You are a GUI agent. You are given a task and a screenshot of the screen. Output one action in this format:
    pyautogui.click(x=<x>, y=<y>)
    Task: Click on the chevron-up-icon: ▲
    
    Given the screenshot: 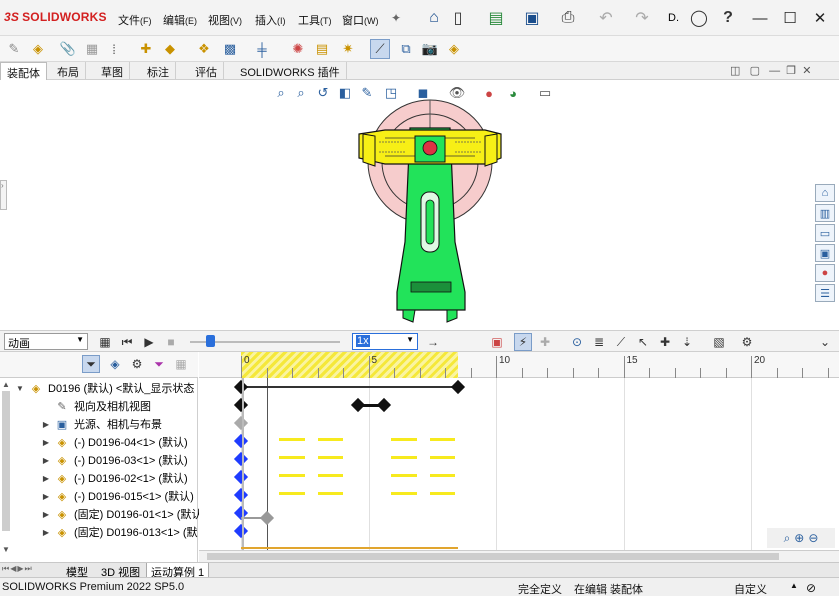 What is the action you would take?
    pyautogui.click(x=794, y=585)
    